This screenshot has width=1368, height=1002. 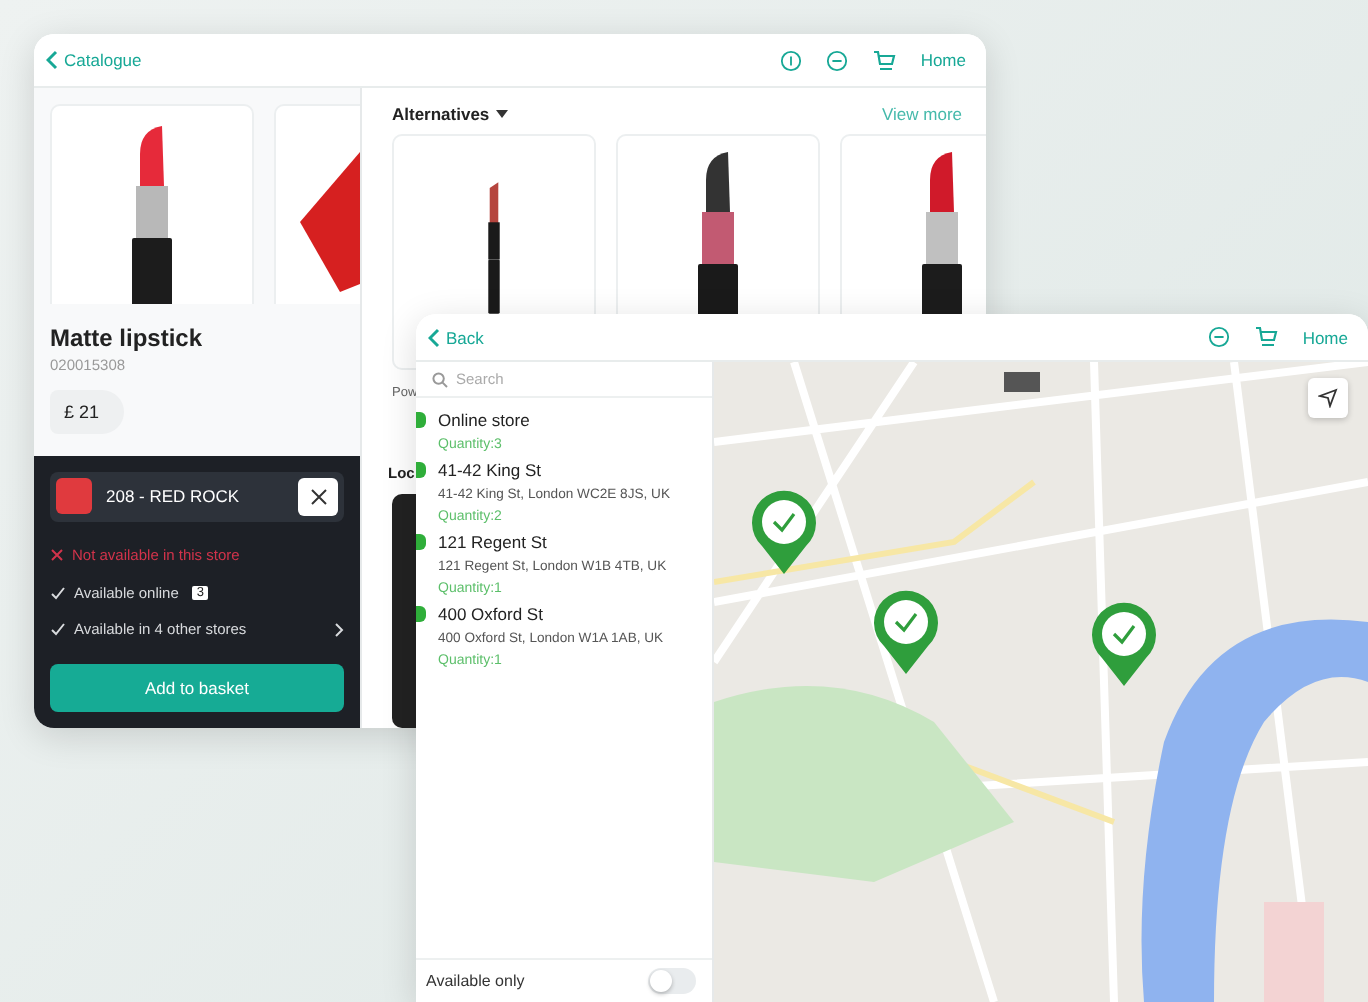 I want to click on clear-button, so click(x=318, y=496).